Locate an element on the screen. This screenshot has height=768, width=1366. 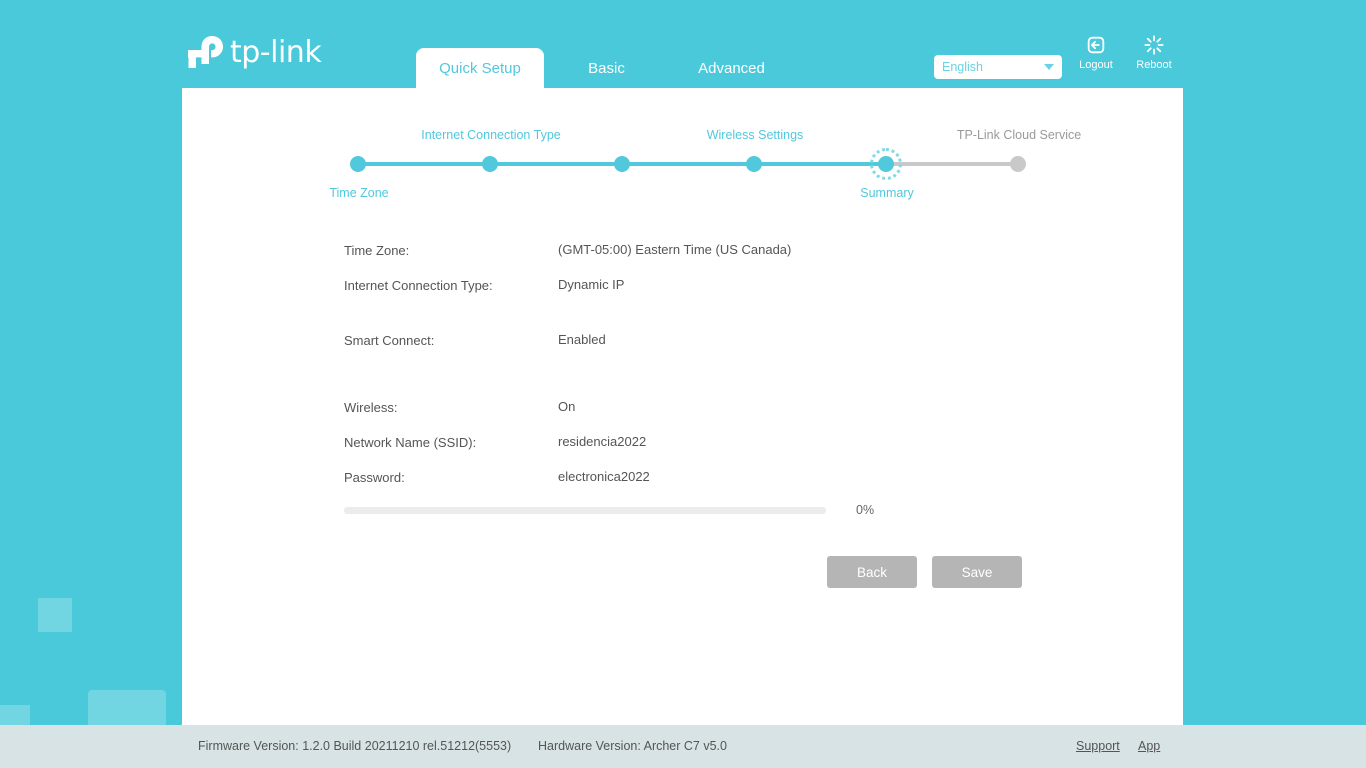
summary-value: Dynamic IP is located at coordinates (591, 284).